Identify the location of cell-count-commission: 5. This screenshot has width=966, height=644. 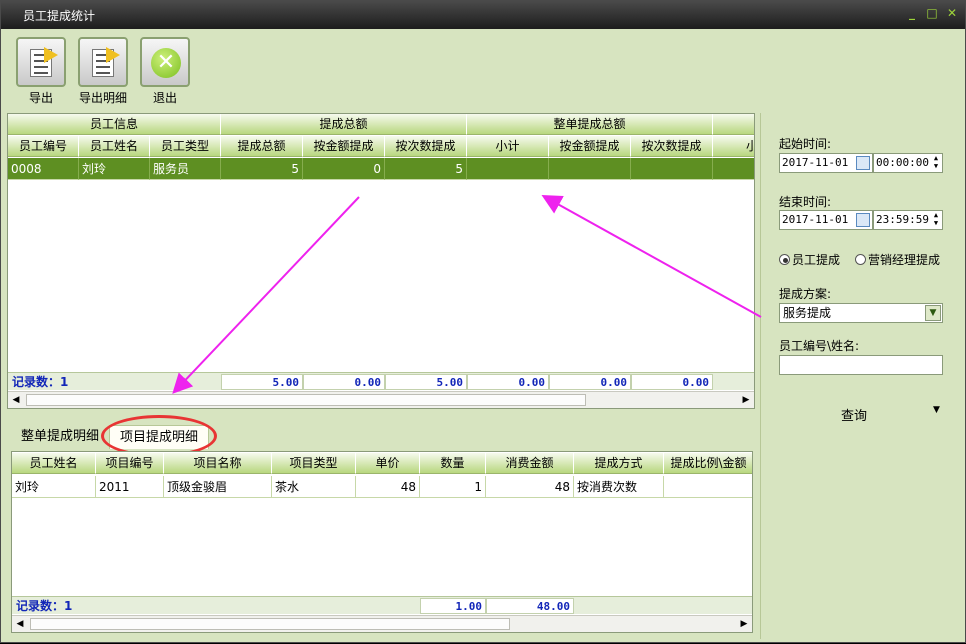
(426, 169).